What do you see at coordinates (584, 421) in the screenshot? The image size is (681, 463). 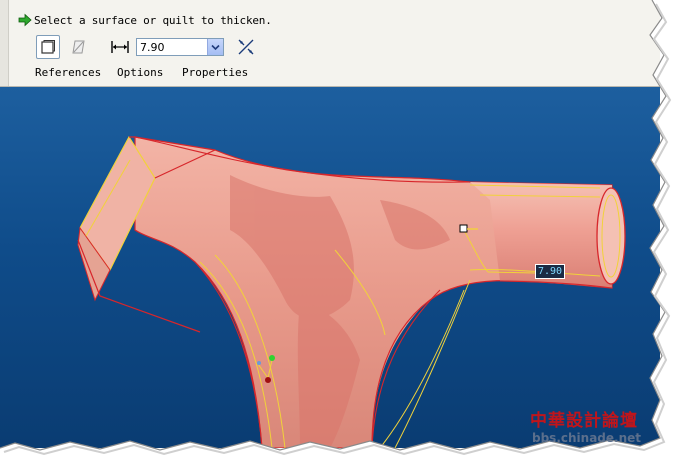 I see `watermark-chinese-text: 中華設計論壇` at bounding box center [584, 421].